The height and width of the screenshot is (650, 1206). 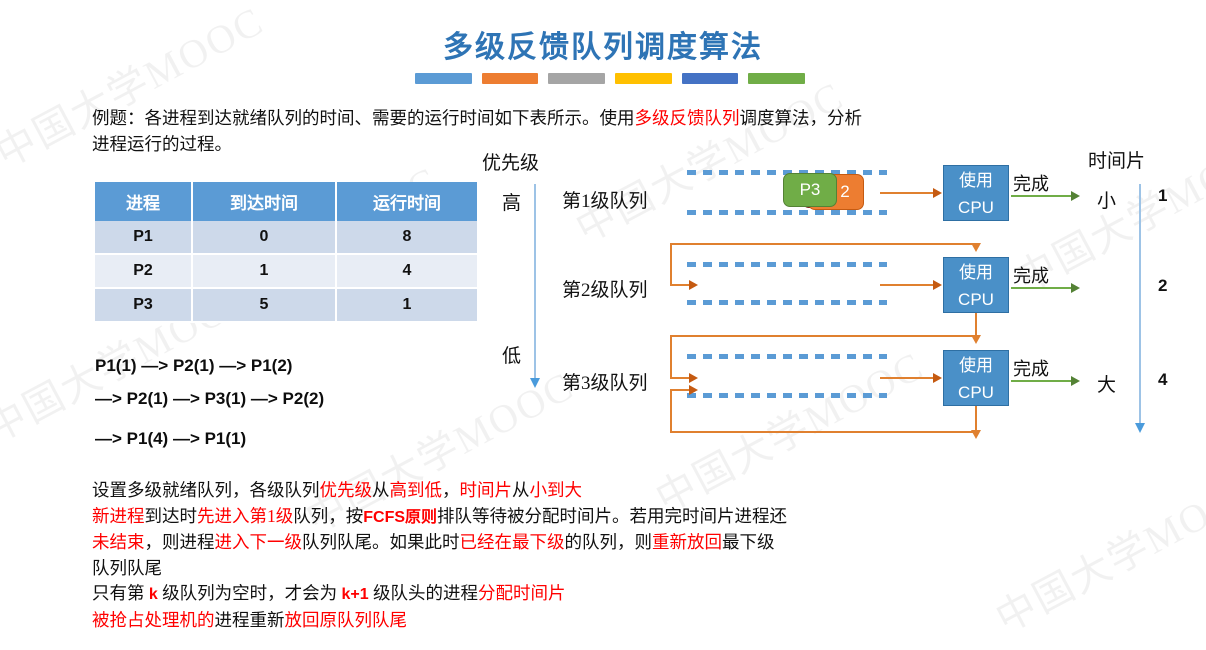 I want to click on expl-l3a: 未结束, so click(x=118, y=542).